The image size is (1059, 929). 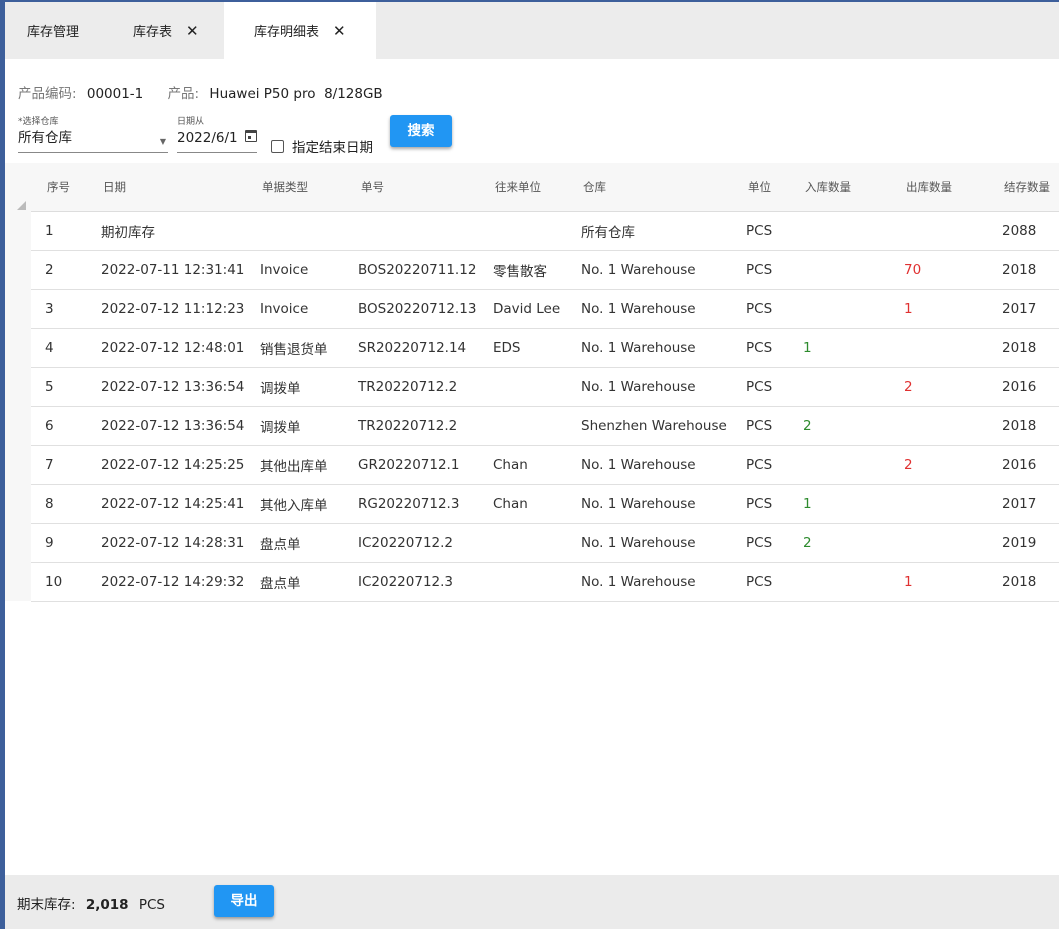 What do you see at coordinates (409, 504) in the screenshot?
I see `col-doc-no: RG20220712.3` at bounding box center [409, 504].